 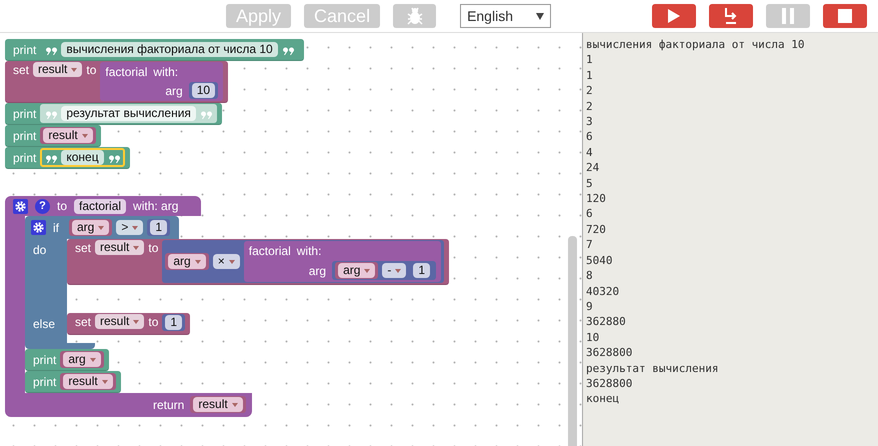 What do you see at coordinates (731, 16) in the screenshot?
I see `step-button` at bounding box center [731, 16].